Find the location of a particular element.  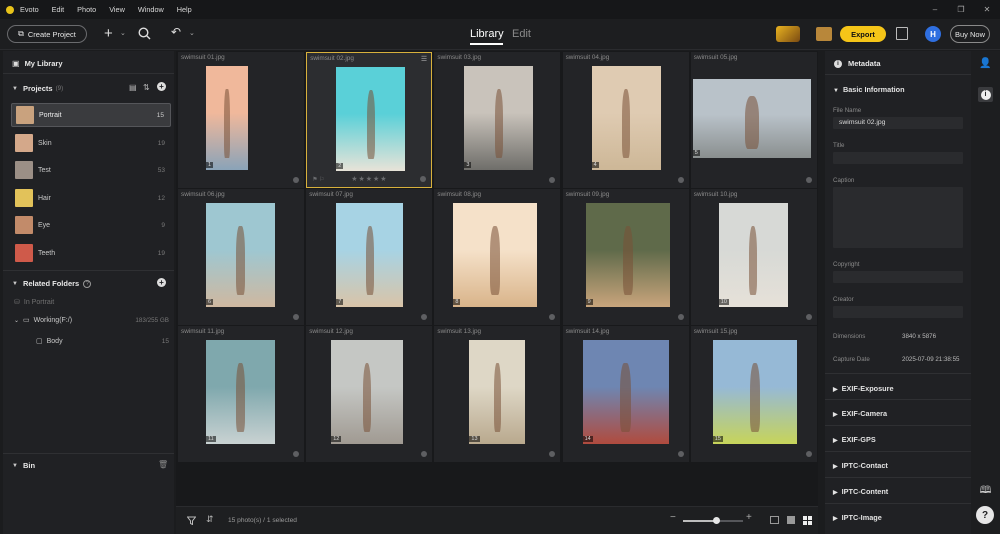

photo-menu-icon: ☰ is located at coordinates (424, 59).